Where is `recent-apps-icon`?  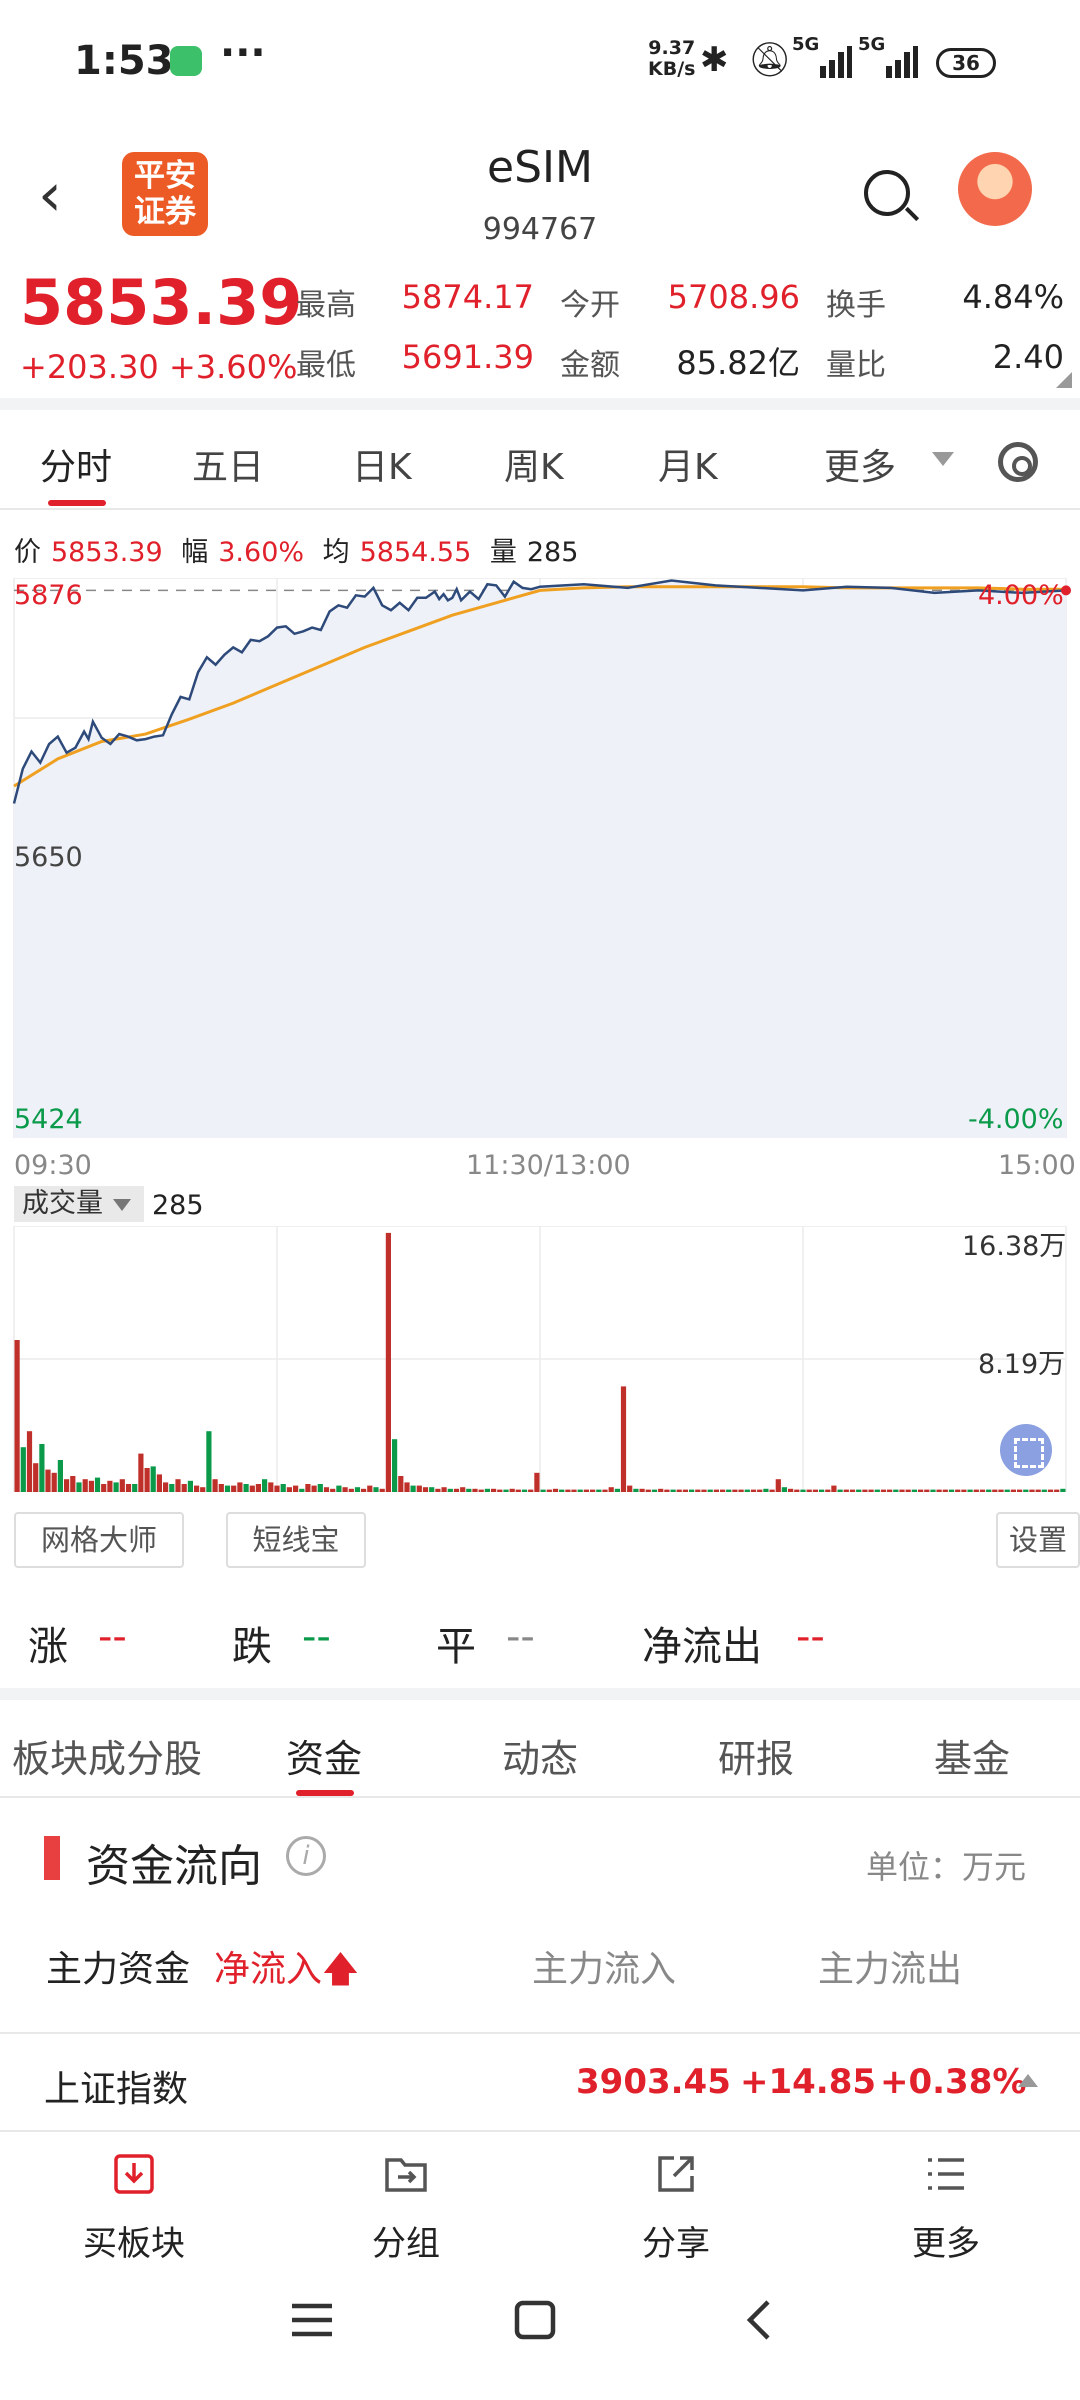
recent-apps-icon is located at coordinates (313, 2320).